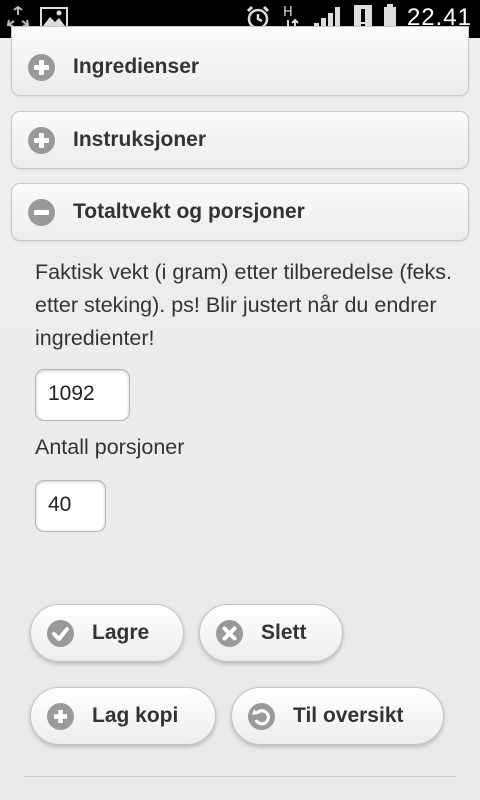  I want to click on network-type-label: H, so click(288, 12).